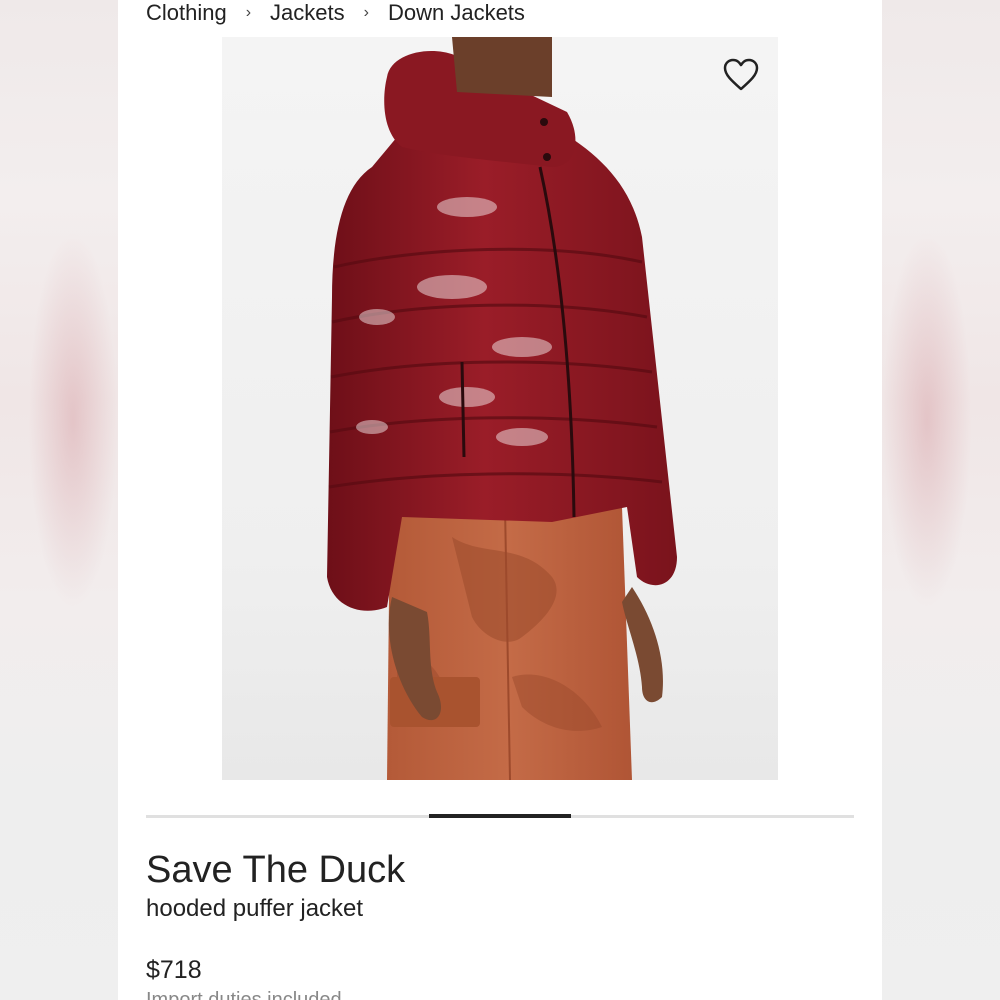  What do you see at coordinates (941, 500) in the screenshot?
I see `right-blurred-margin` at bounding box center [941, 500].